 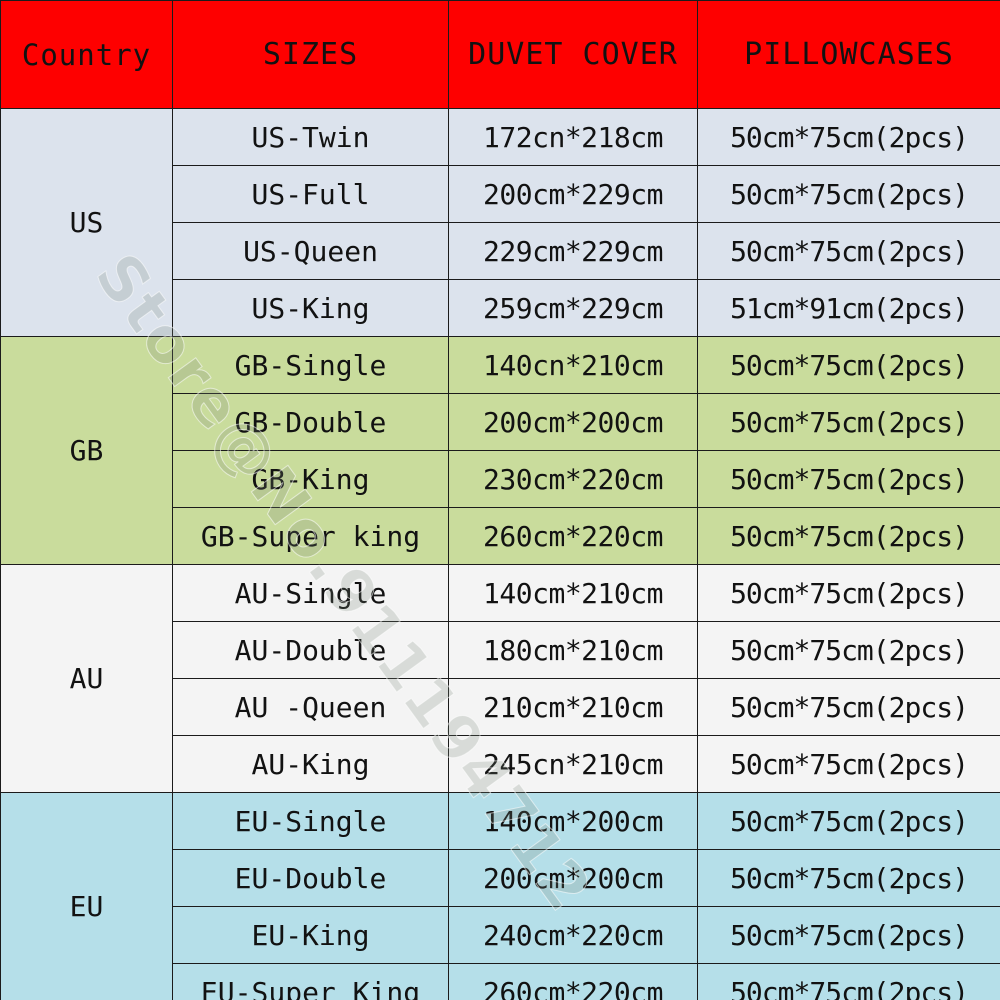 What do you see at coordinates (310, 479) in the screenshot?
I see `size-cell: GB-King` at bounding box center [310, 479].